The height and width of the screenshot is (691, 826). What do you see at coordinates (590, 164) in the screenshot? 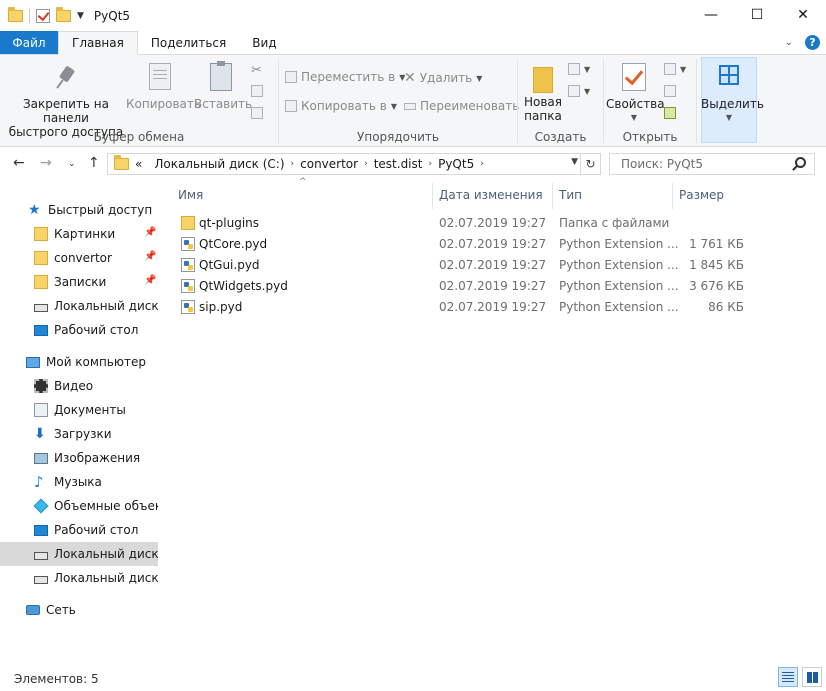
I see `refresh-icon: ↻` at bounding box center [590, 164].